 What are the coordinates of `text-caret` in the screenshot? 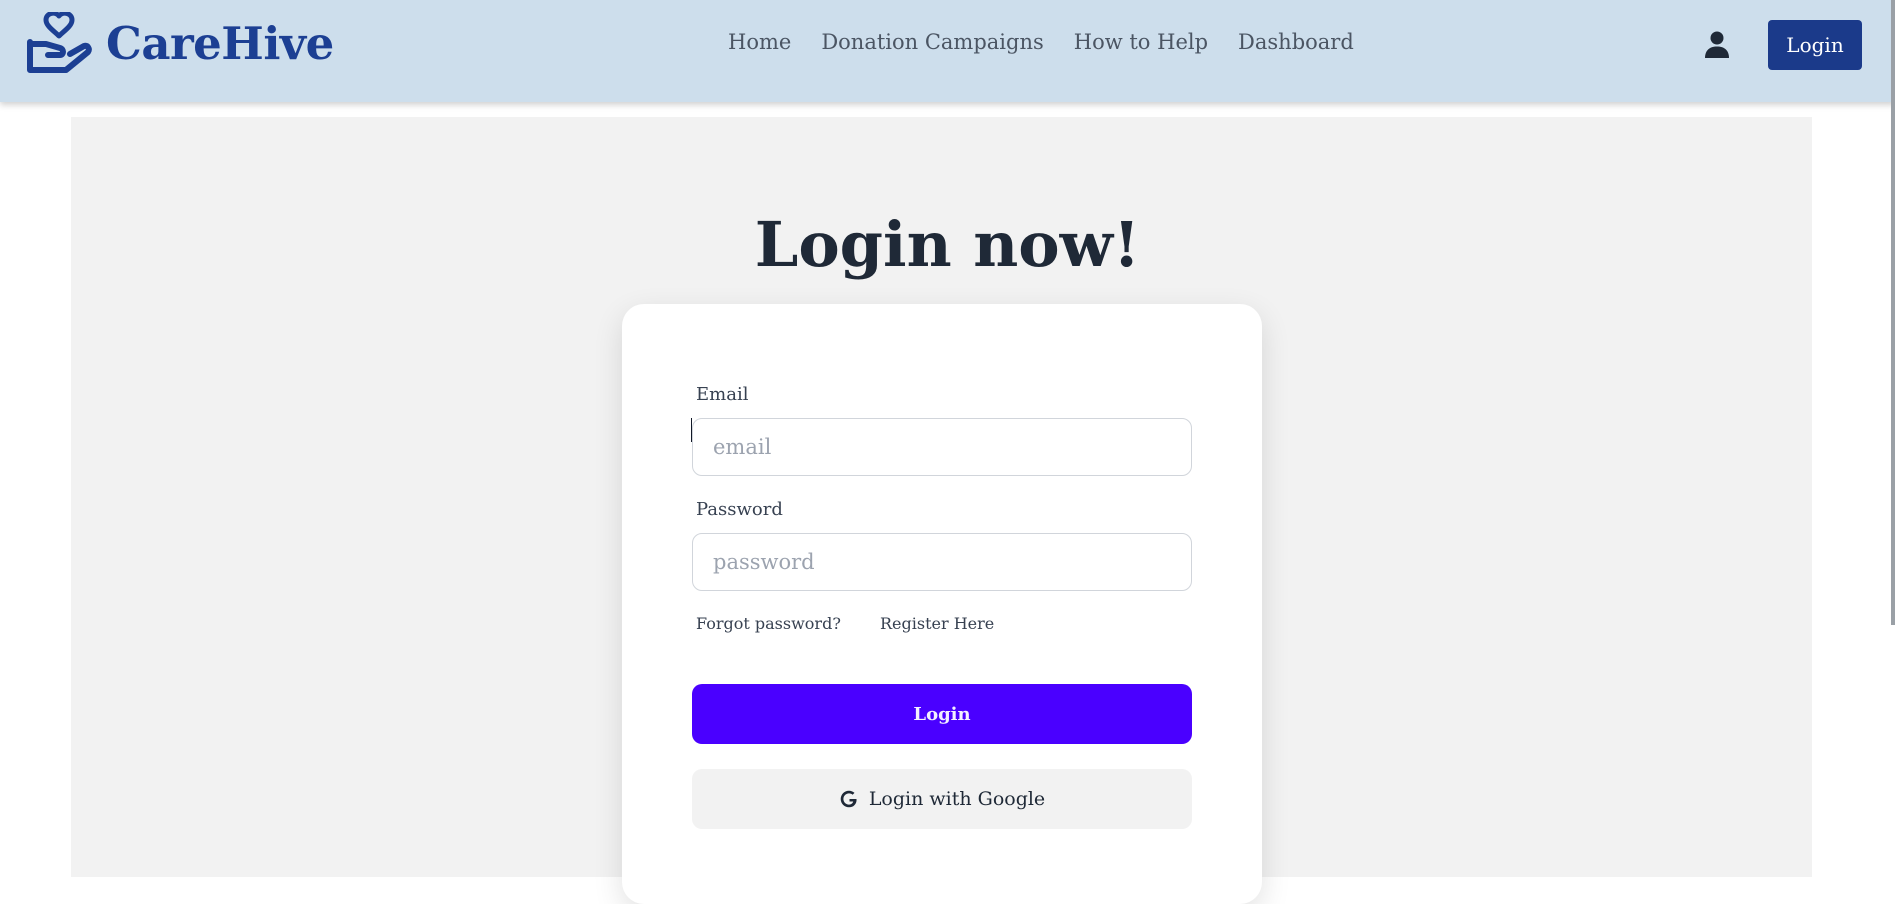 It's located at (691, 430).